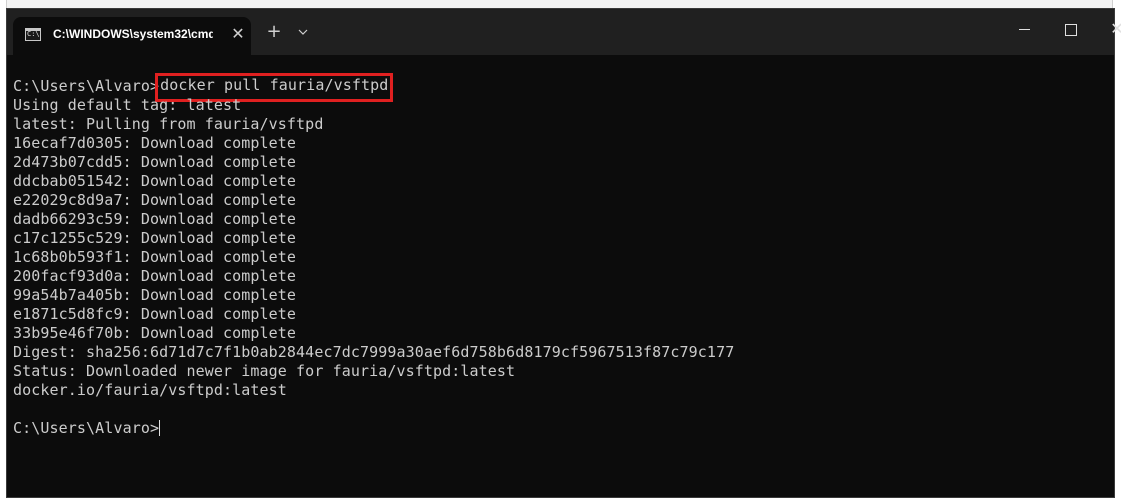  I want to click on cmd-icon: C:\, so click(33, 34).